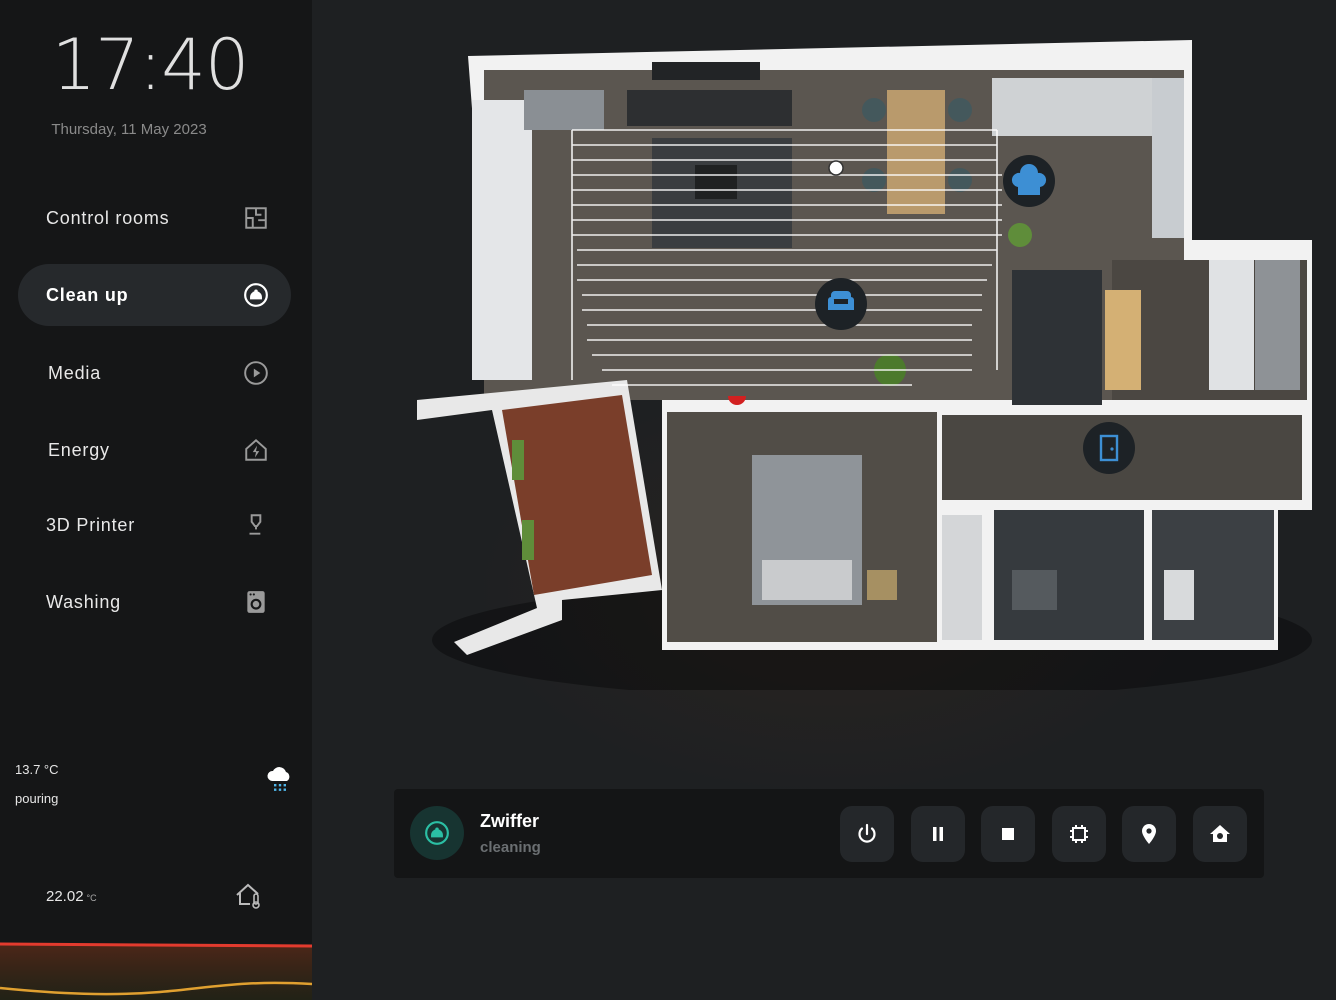 This screenshot has height=1000, width=1336. I want to click on menu-item-media: Media, so click(154, 373).